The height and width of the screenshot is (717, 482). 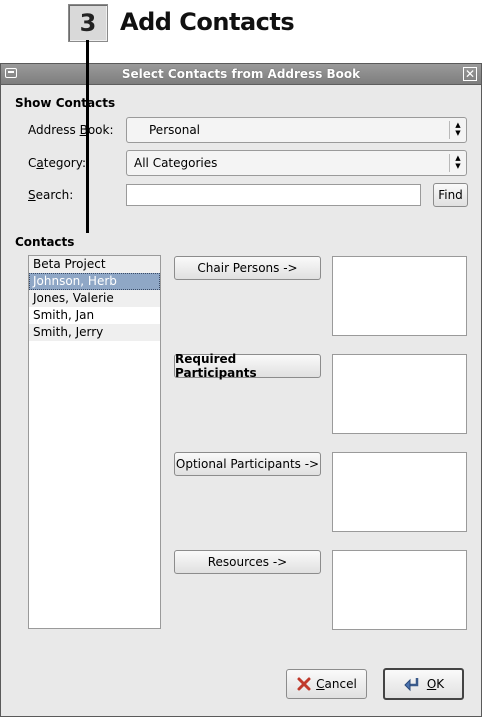 I want to click on address-book-select: Personal ▲ ▼, so click(x=296, y=130).